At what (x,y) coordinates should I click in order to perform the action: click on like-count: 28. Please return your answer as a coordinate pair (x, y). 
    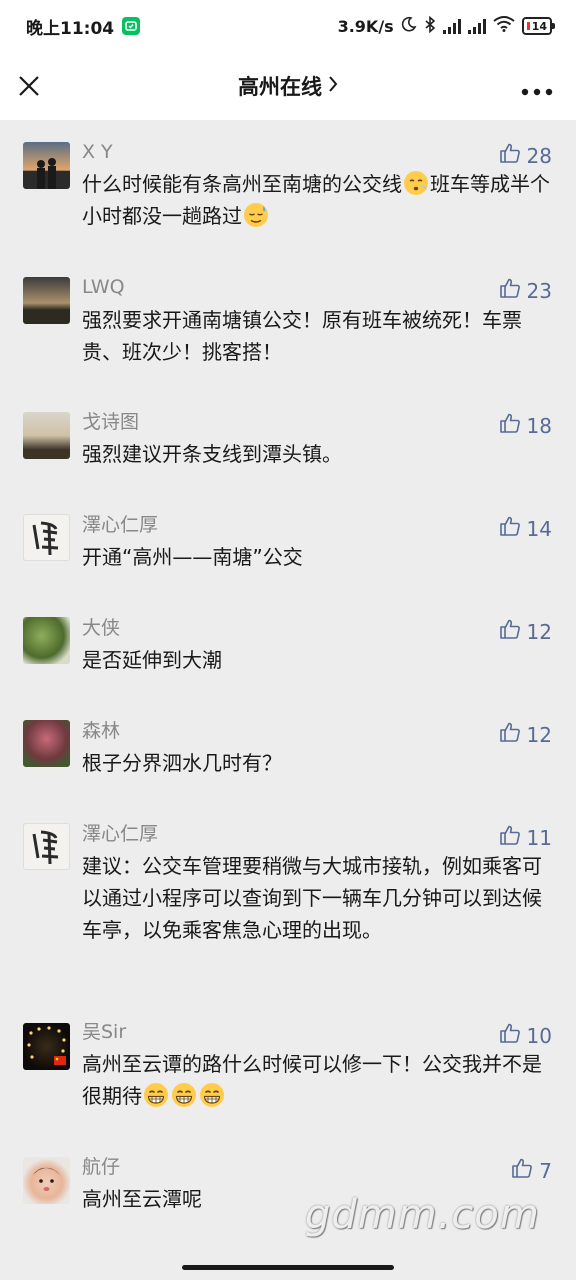
    Looking at the image, I should click on (539, 155).